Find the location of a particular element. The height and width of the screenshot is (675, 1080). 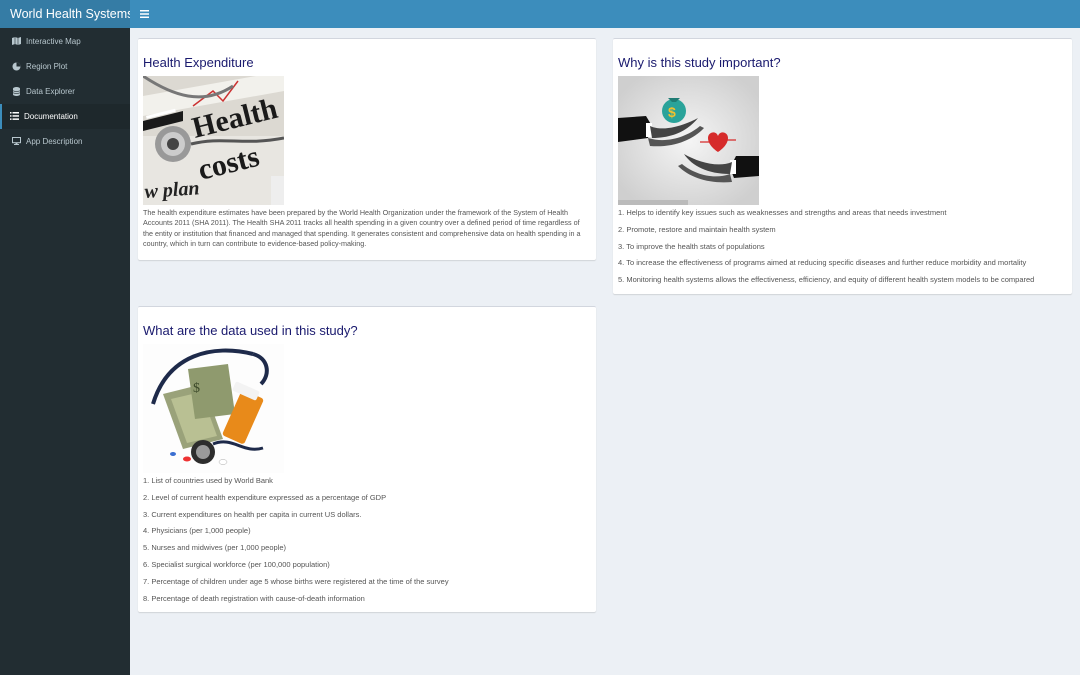

list-item: 4. Physicians (per 1,000 people) is located at coordinates (197, 531).